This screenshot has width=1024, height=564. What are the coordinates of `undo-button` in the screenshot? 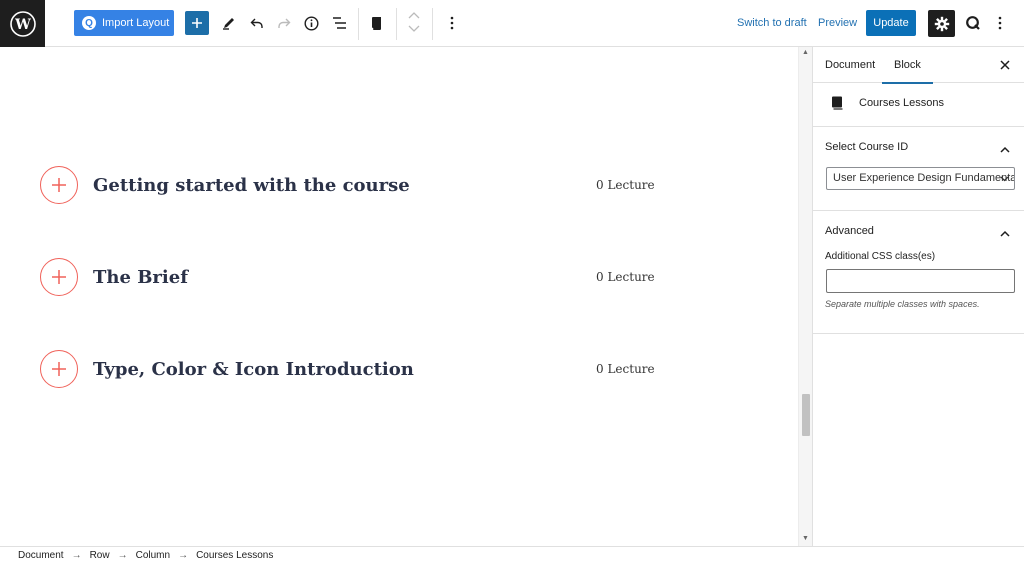 It's located at (257, 23).